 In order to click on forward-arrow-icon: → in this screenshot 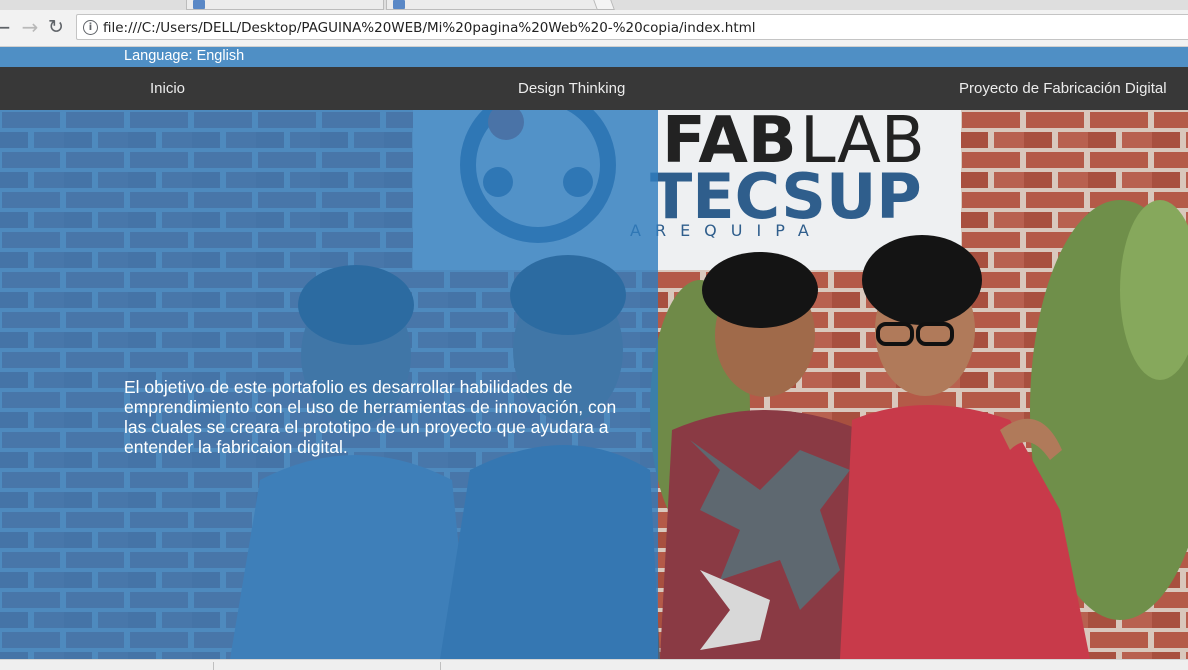, I will do `click(30, 27)`.